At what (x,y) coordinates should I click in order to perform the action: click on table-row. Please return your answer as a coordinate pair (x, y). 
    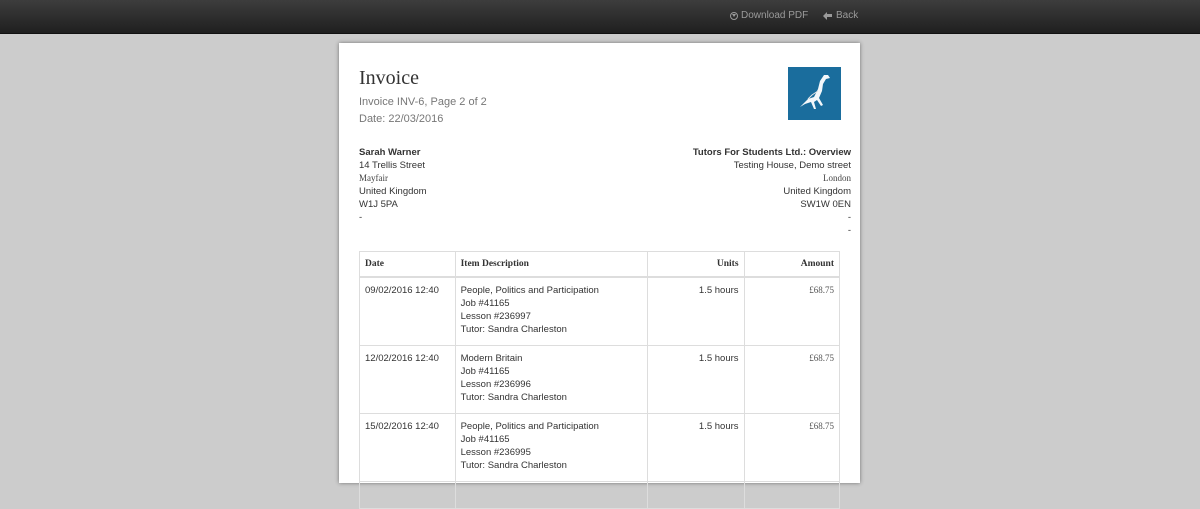
    Looking at the image, I should click on (600, 495).